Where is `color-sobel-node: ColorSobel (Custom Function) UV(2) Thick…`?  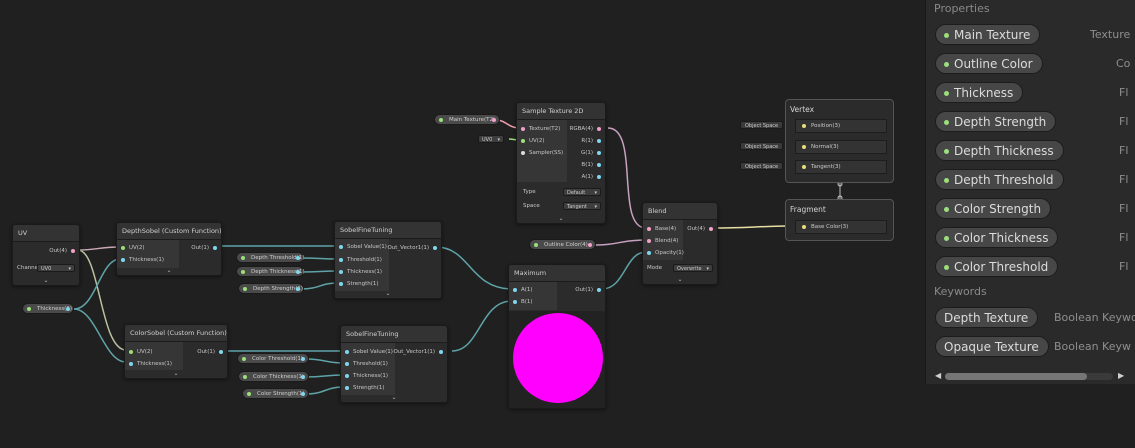 color-sobel-node: ColorSobel (Custom Function) UV(2) Thick… is located at coordinates (176, 351).